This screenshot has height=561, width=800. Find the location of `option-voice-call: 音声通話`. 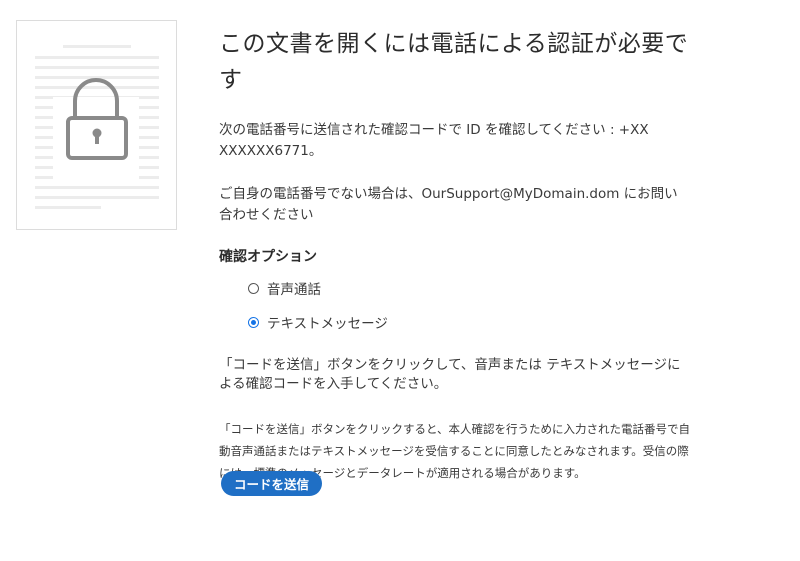

option-voice-call: 音声通話 is located at coordinates (284, 288).